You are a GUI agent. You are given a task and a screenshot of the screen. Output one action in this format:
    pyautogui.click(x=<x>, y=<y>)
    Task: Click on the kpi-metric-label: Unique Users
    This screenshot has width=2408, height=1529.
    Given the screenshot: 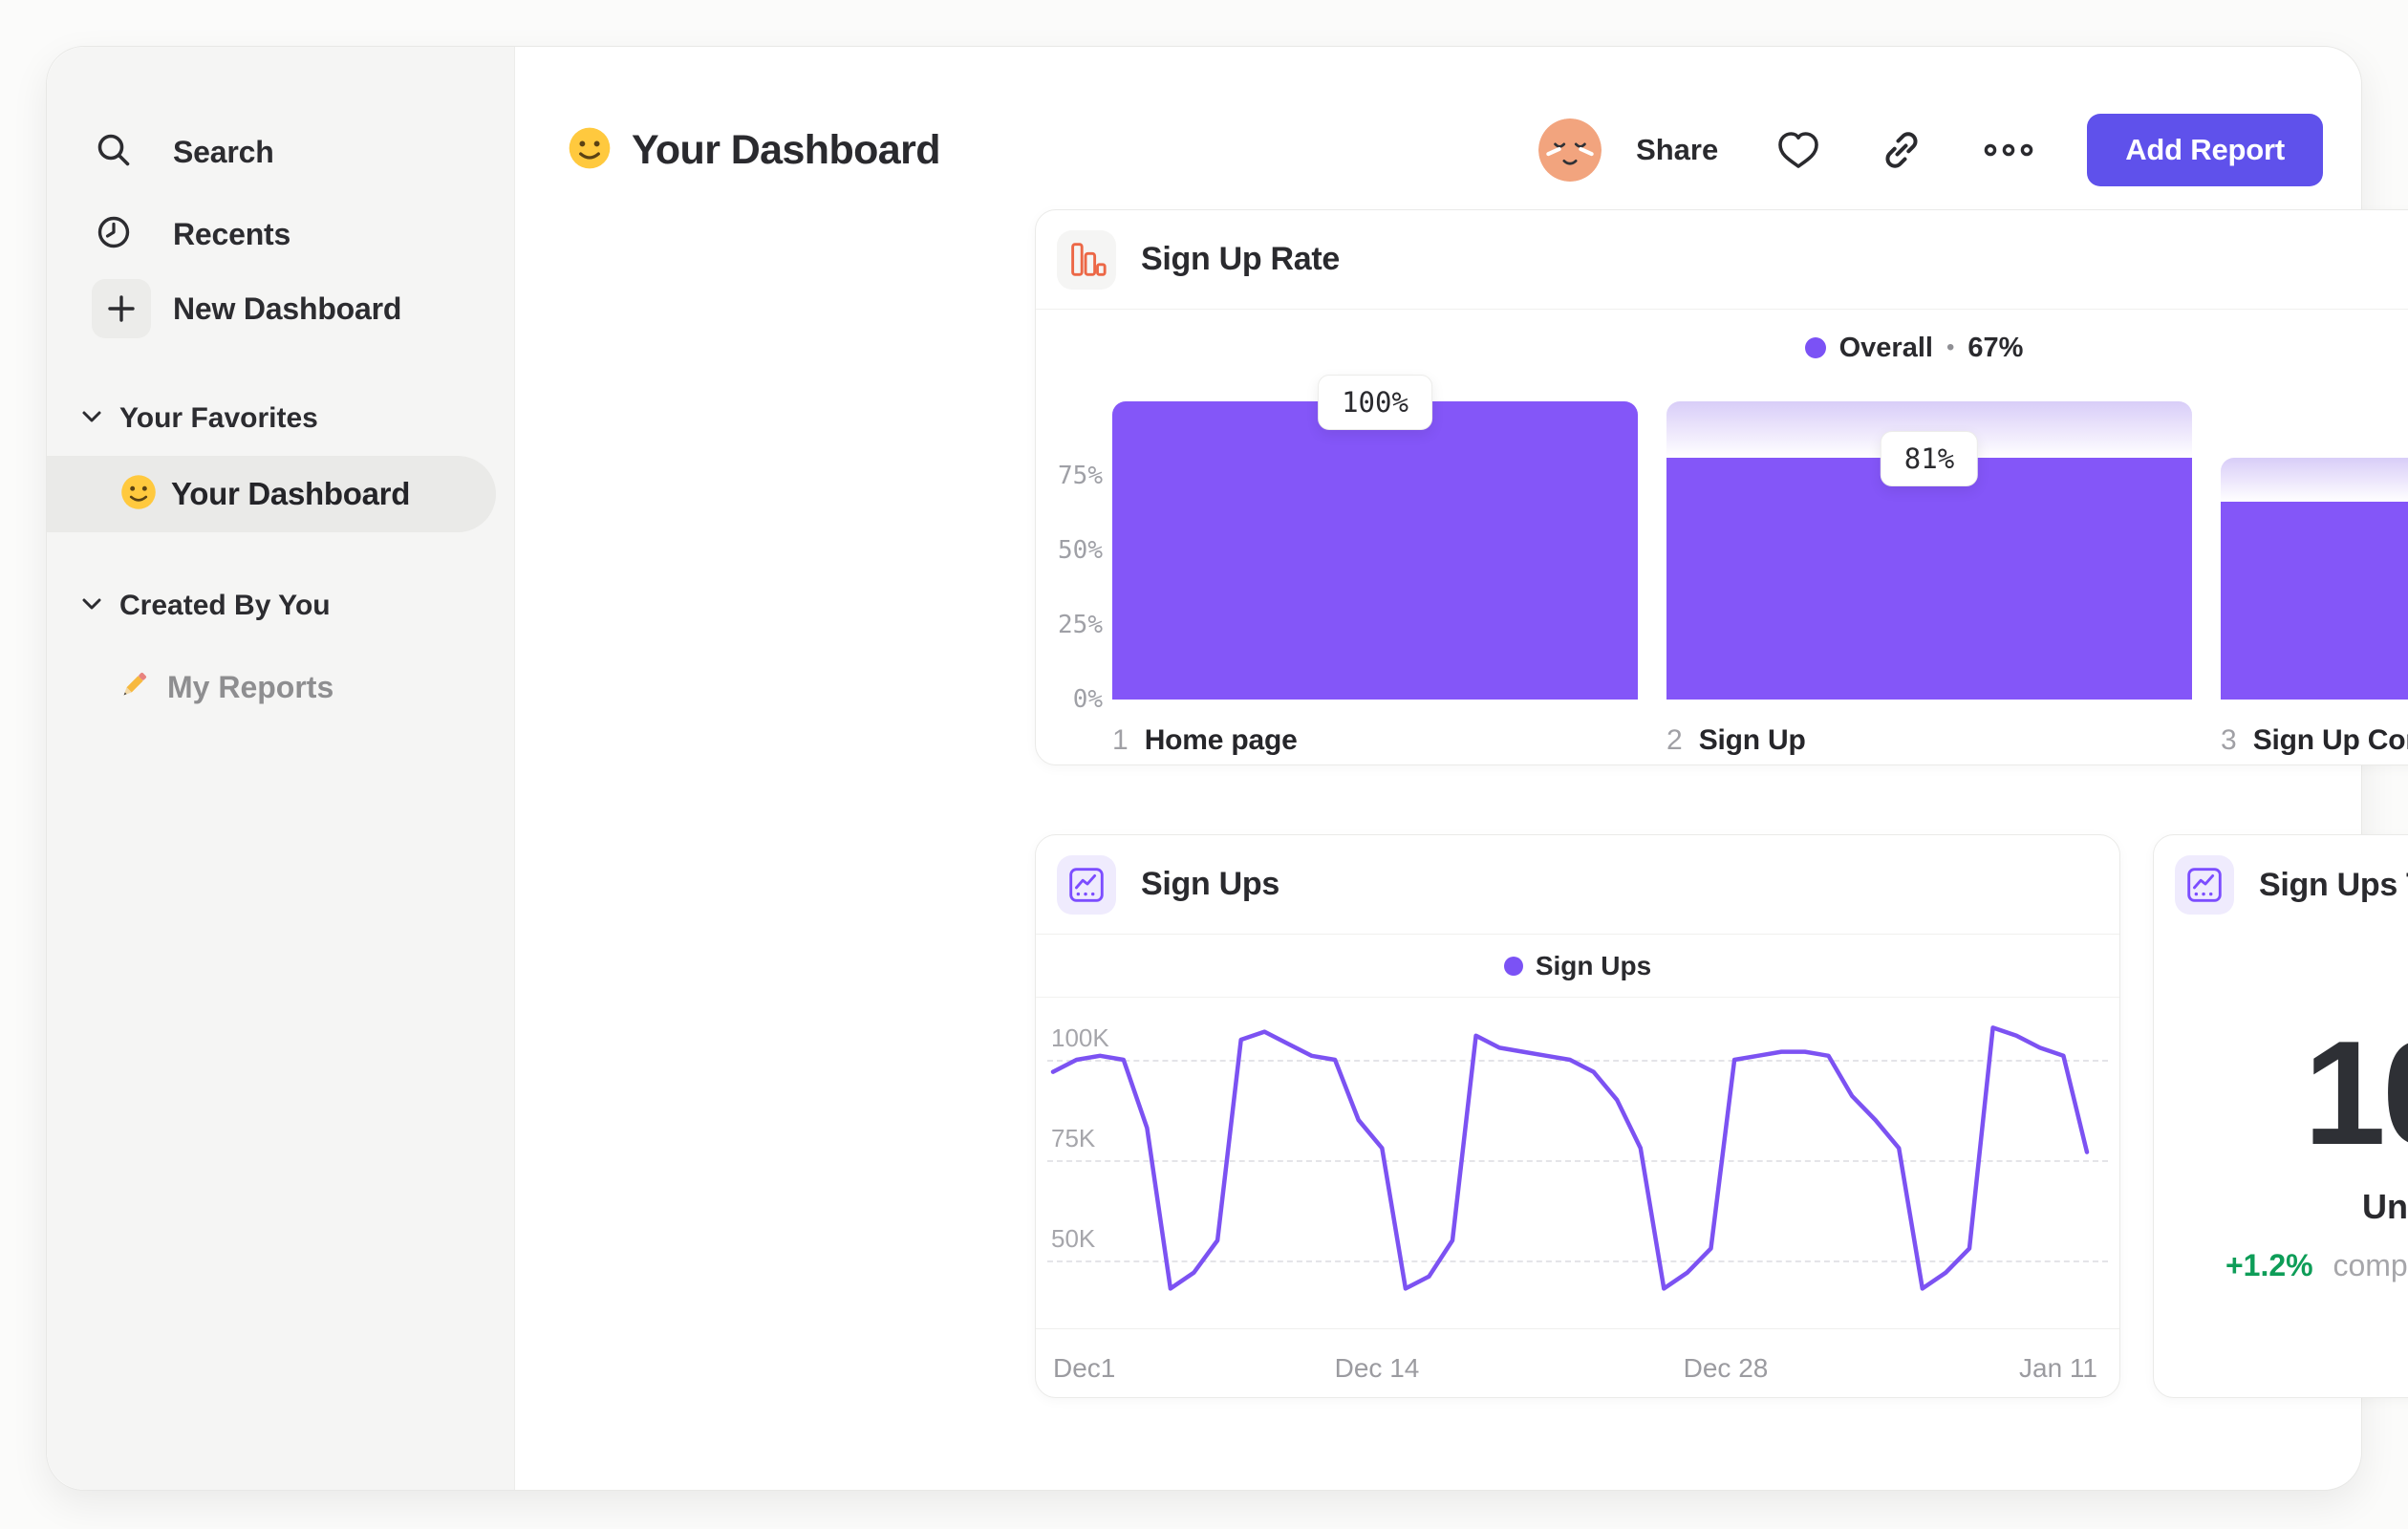 What is the action you would take?
    pyautogui.click(x=2384, y=1206)
    